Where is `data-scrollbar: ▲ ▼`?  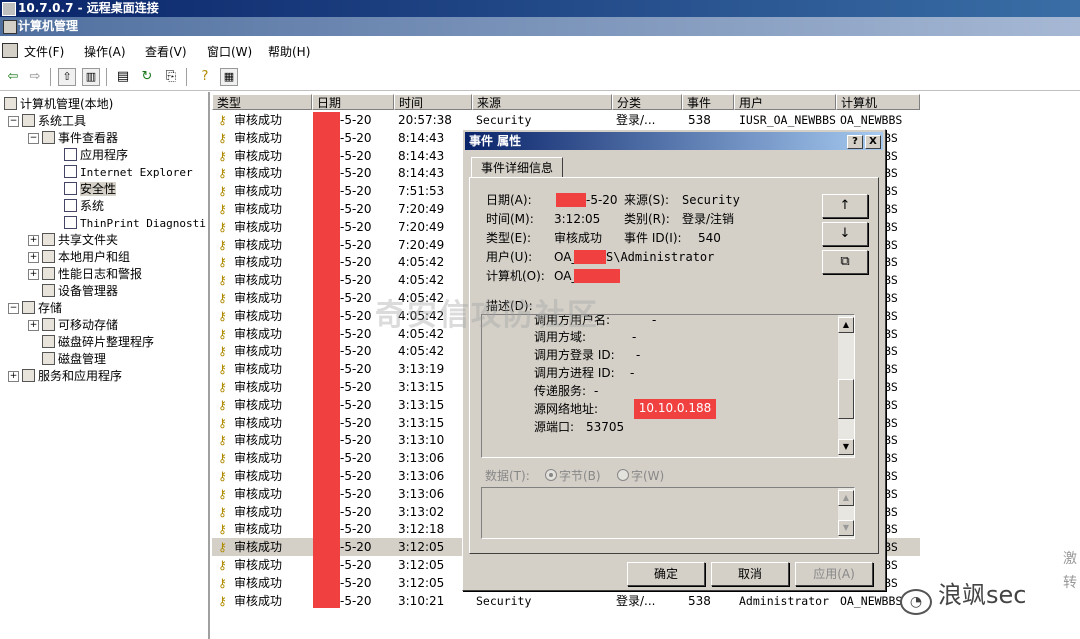 data-scrollbar: ▲ ▼ is located at coordinates (846, 513).